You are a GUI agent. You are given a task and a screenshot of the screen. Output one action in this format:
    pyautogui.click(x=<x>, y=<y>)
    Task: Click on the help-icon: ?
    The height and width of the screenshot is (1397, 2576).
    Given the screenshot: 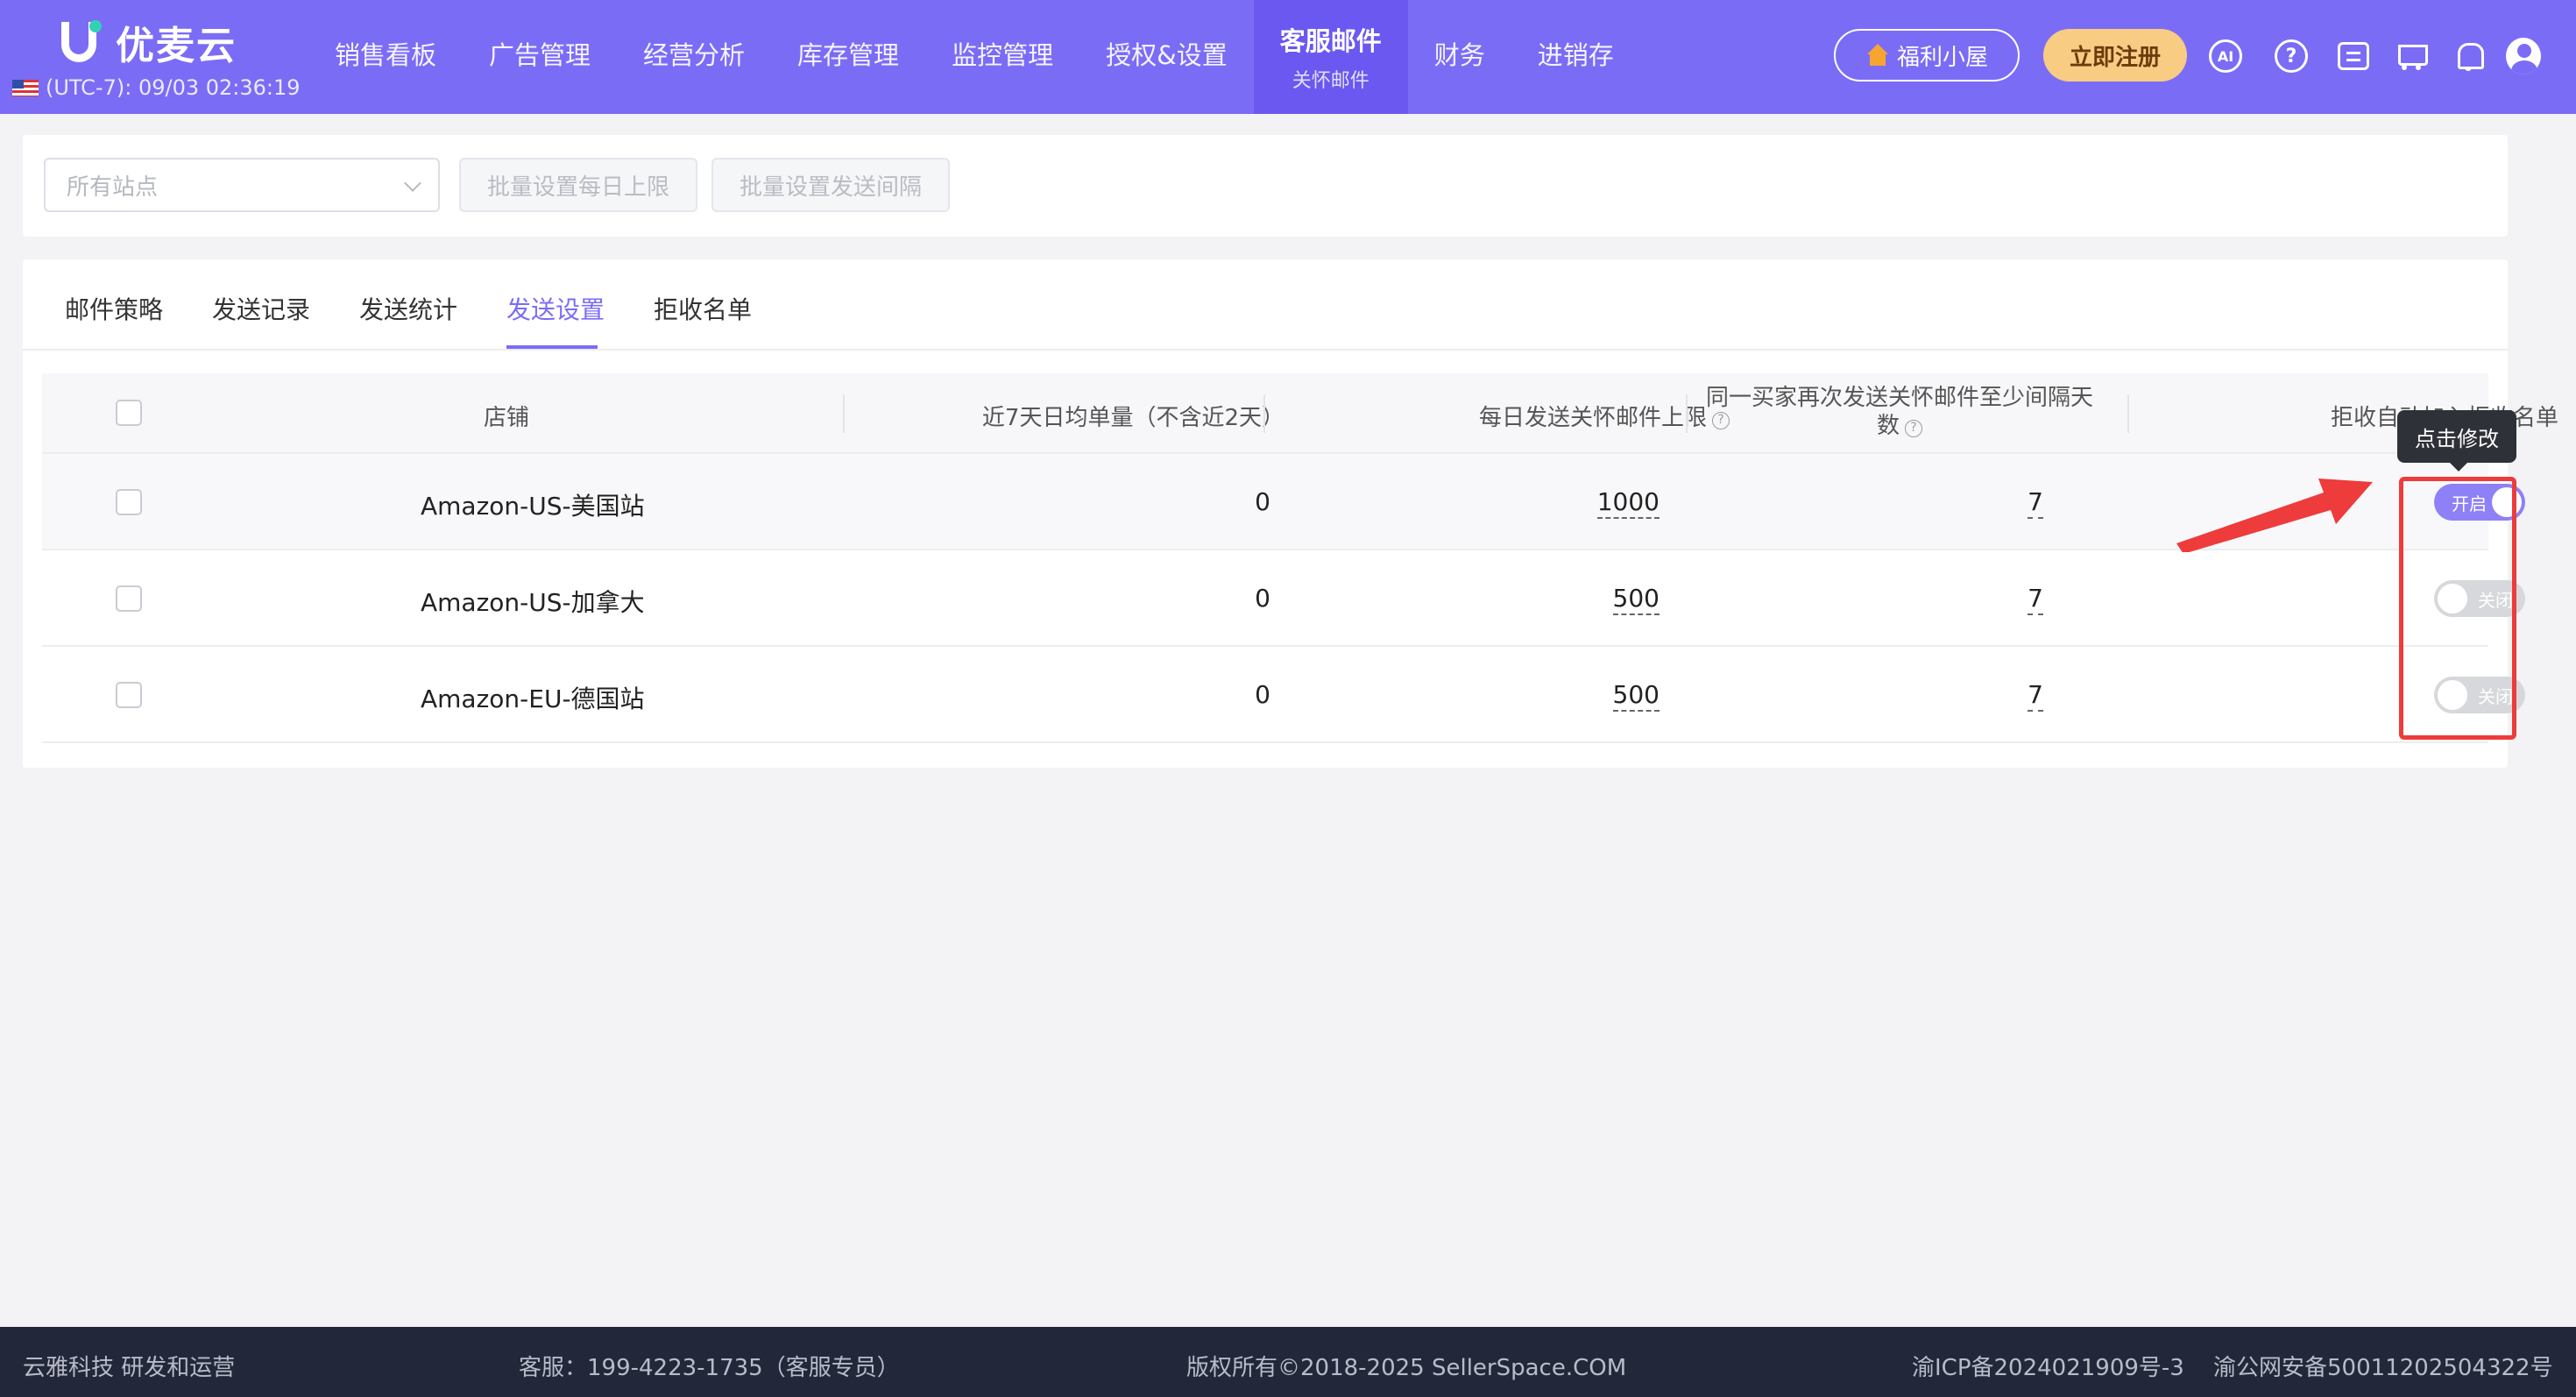 What is the action you would take?
    pyautogui.click(x=2291, y=57)
    